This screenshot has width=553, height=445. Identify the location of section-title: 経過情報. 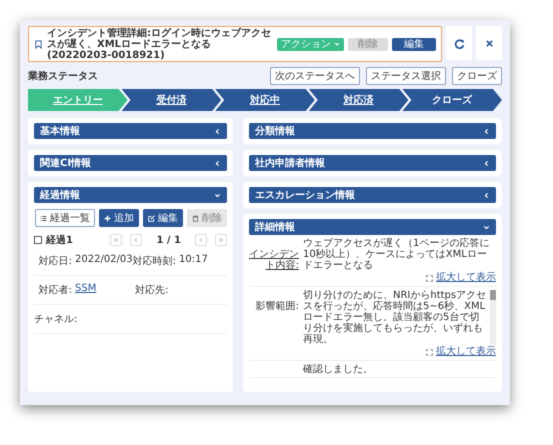
(60, 195).